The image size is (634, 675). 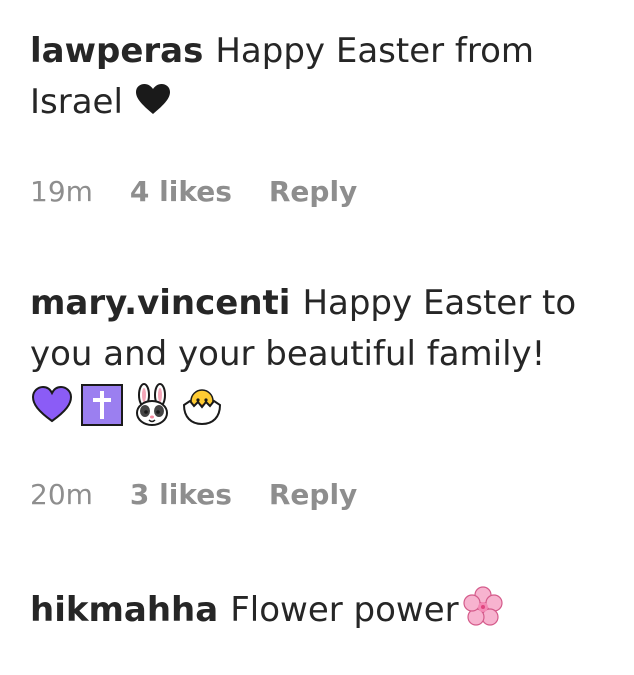 I want to click on comment-timestamp: 19m, so click(x=61, y=191).